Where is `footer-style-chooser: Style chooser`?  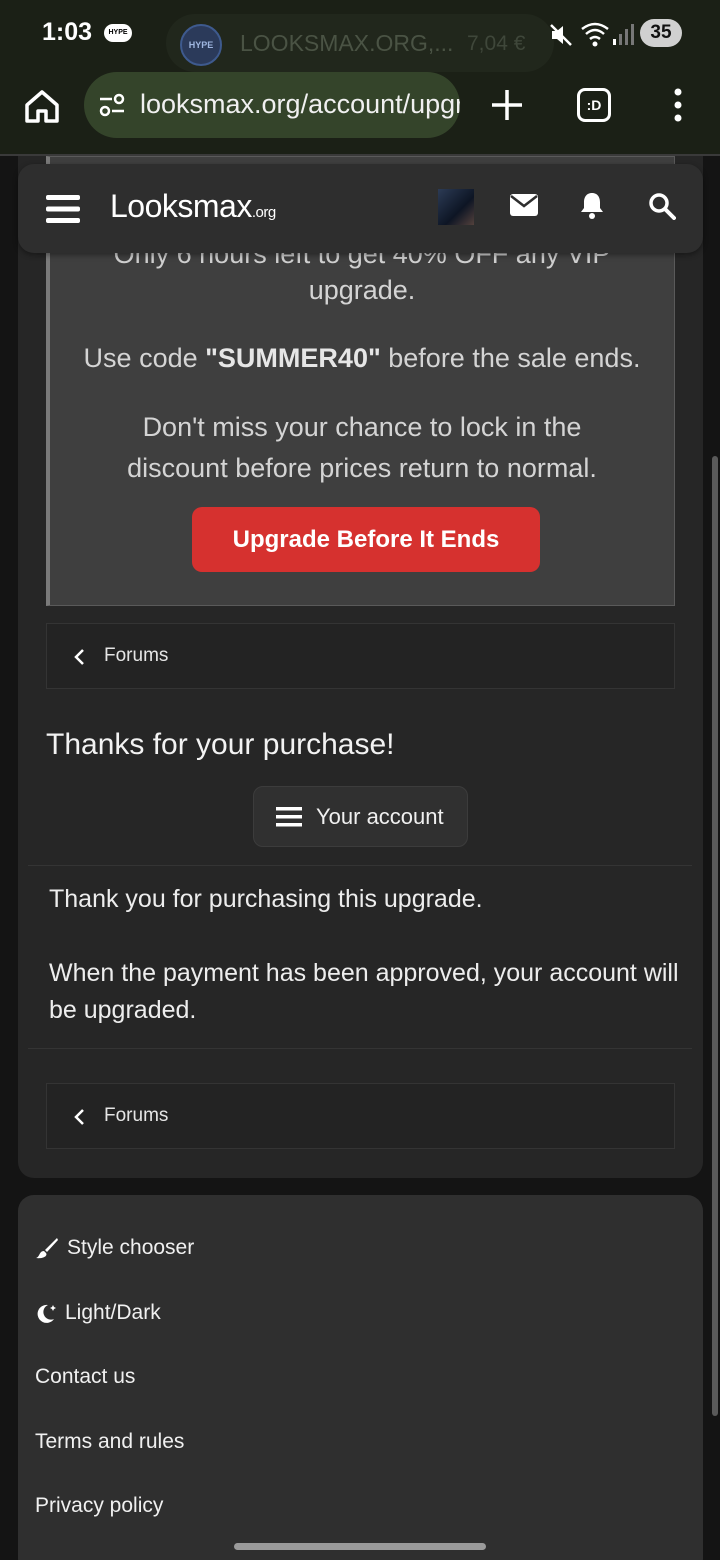
footer-style-chooser: Style chooser is located at coordinates (114, 1248).